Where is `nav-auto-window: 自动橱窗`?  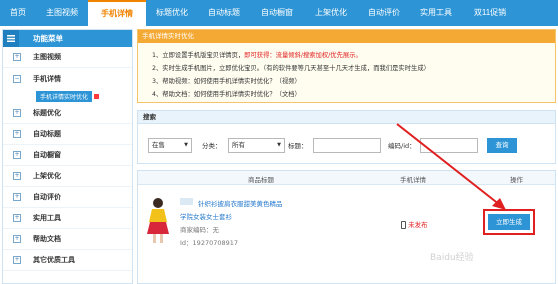 nav-auto-window: 自动橱窗 is located at coordinates (277, 13).